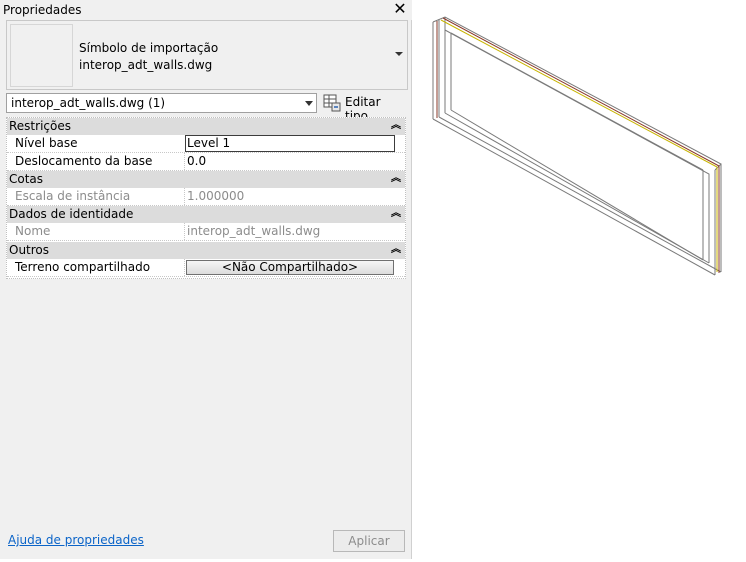 The width and height of the screenshot is (746, 562). I want to click on type-preview-image, so click(41, 55).